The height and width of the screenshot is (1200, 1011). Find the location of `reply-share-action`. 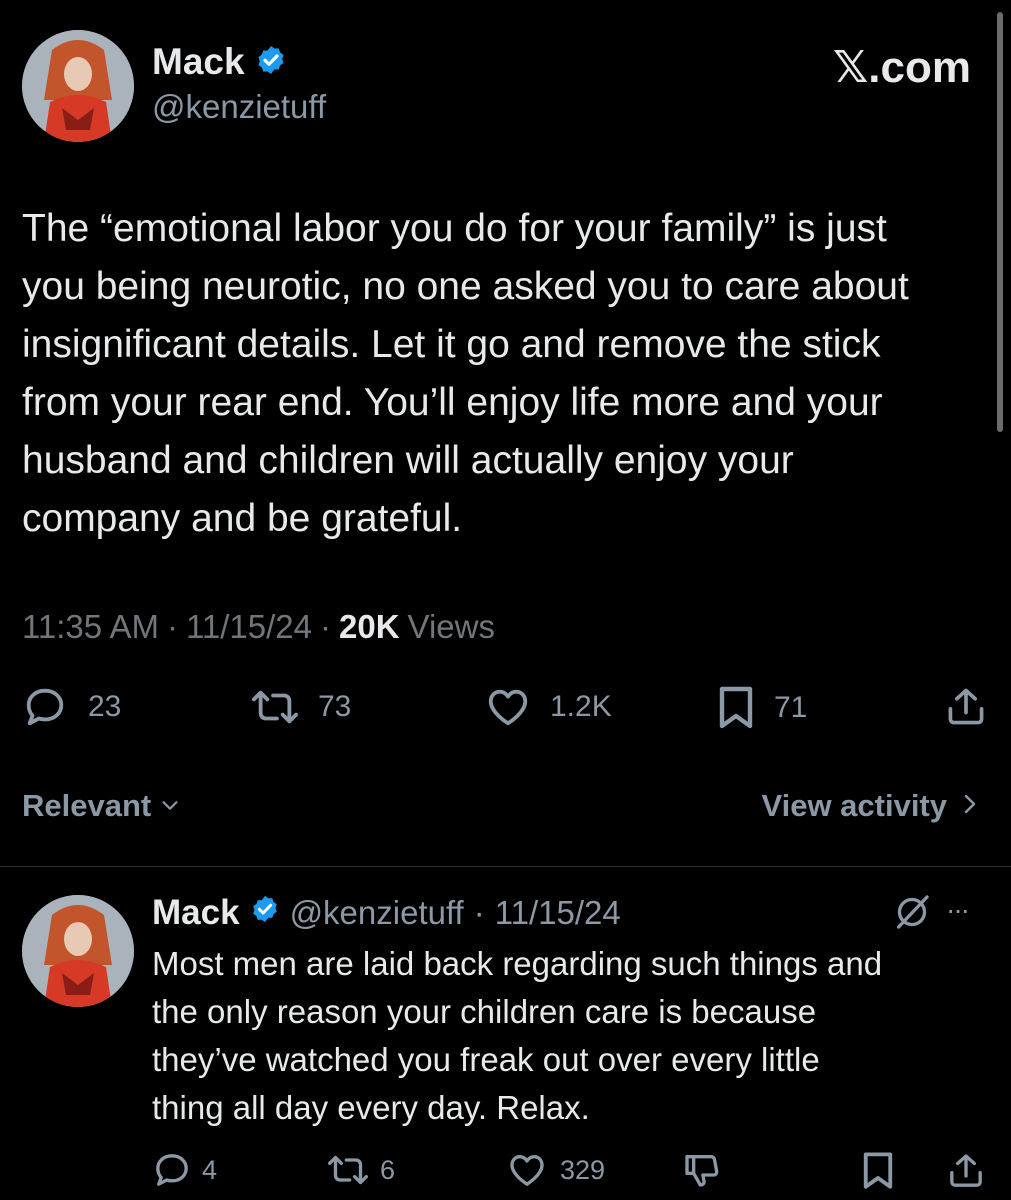

reply-share-action is located at coordinates (966, 1171).